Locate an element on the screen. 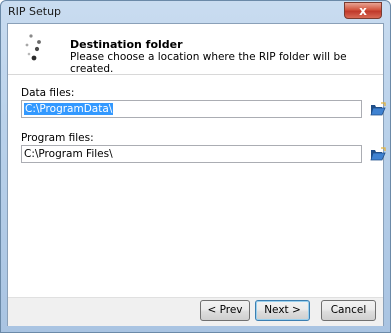 The image size is (391, 333). program-files-input: C:\Program Files\ is located at coordinates (191, 154).